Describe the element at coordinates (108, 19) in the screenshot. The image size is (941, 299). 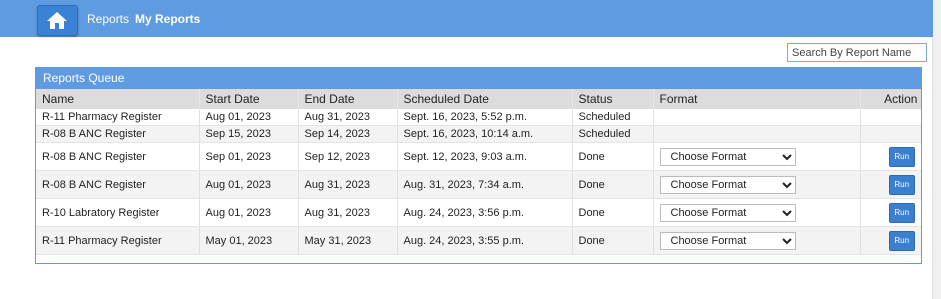
I see `nav-link-reports: Reports` at that location.